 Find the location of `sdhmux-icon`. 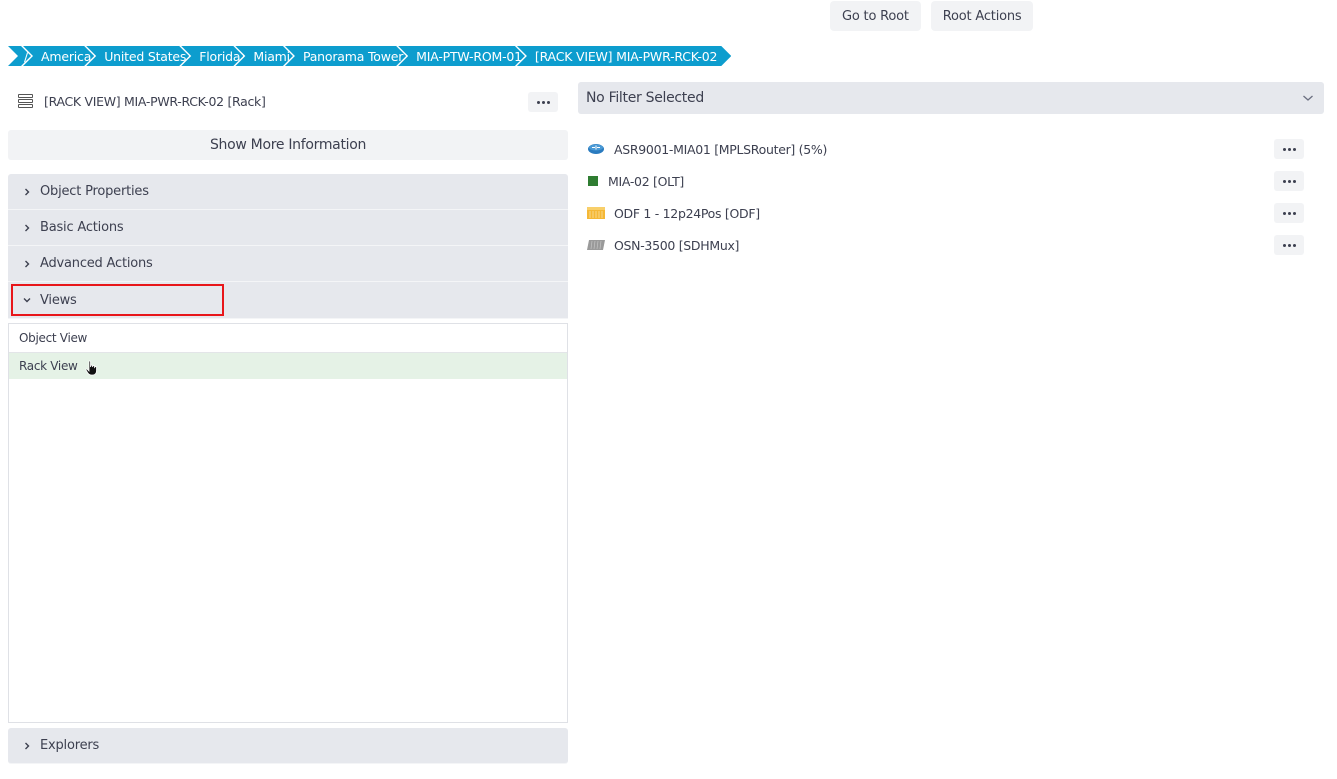

sdhmux-icon is located at coordinates (596, 245).